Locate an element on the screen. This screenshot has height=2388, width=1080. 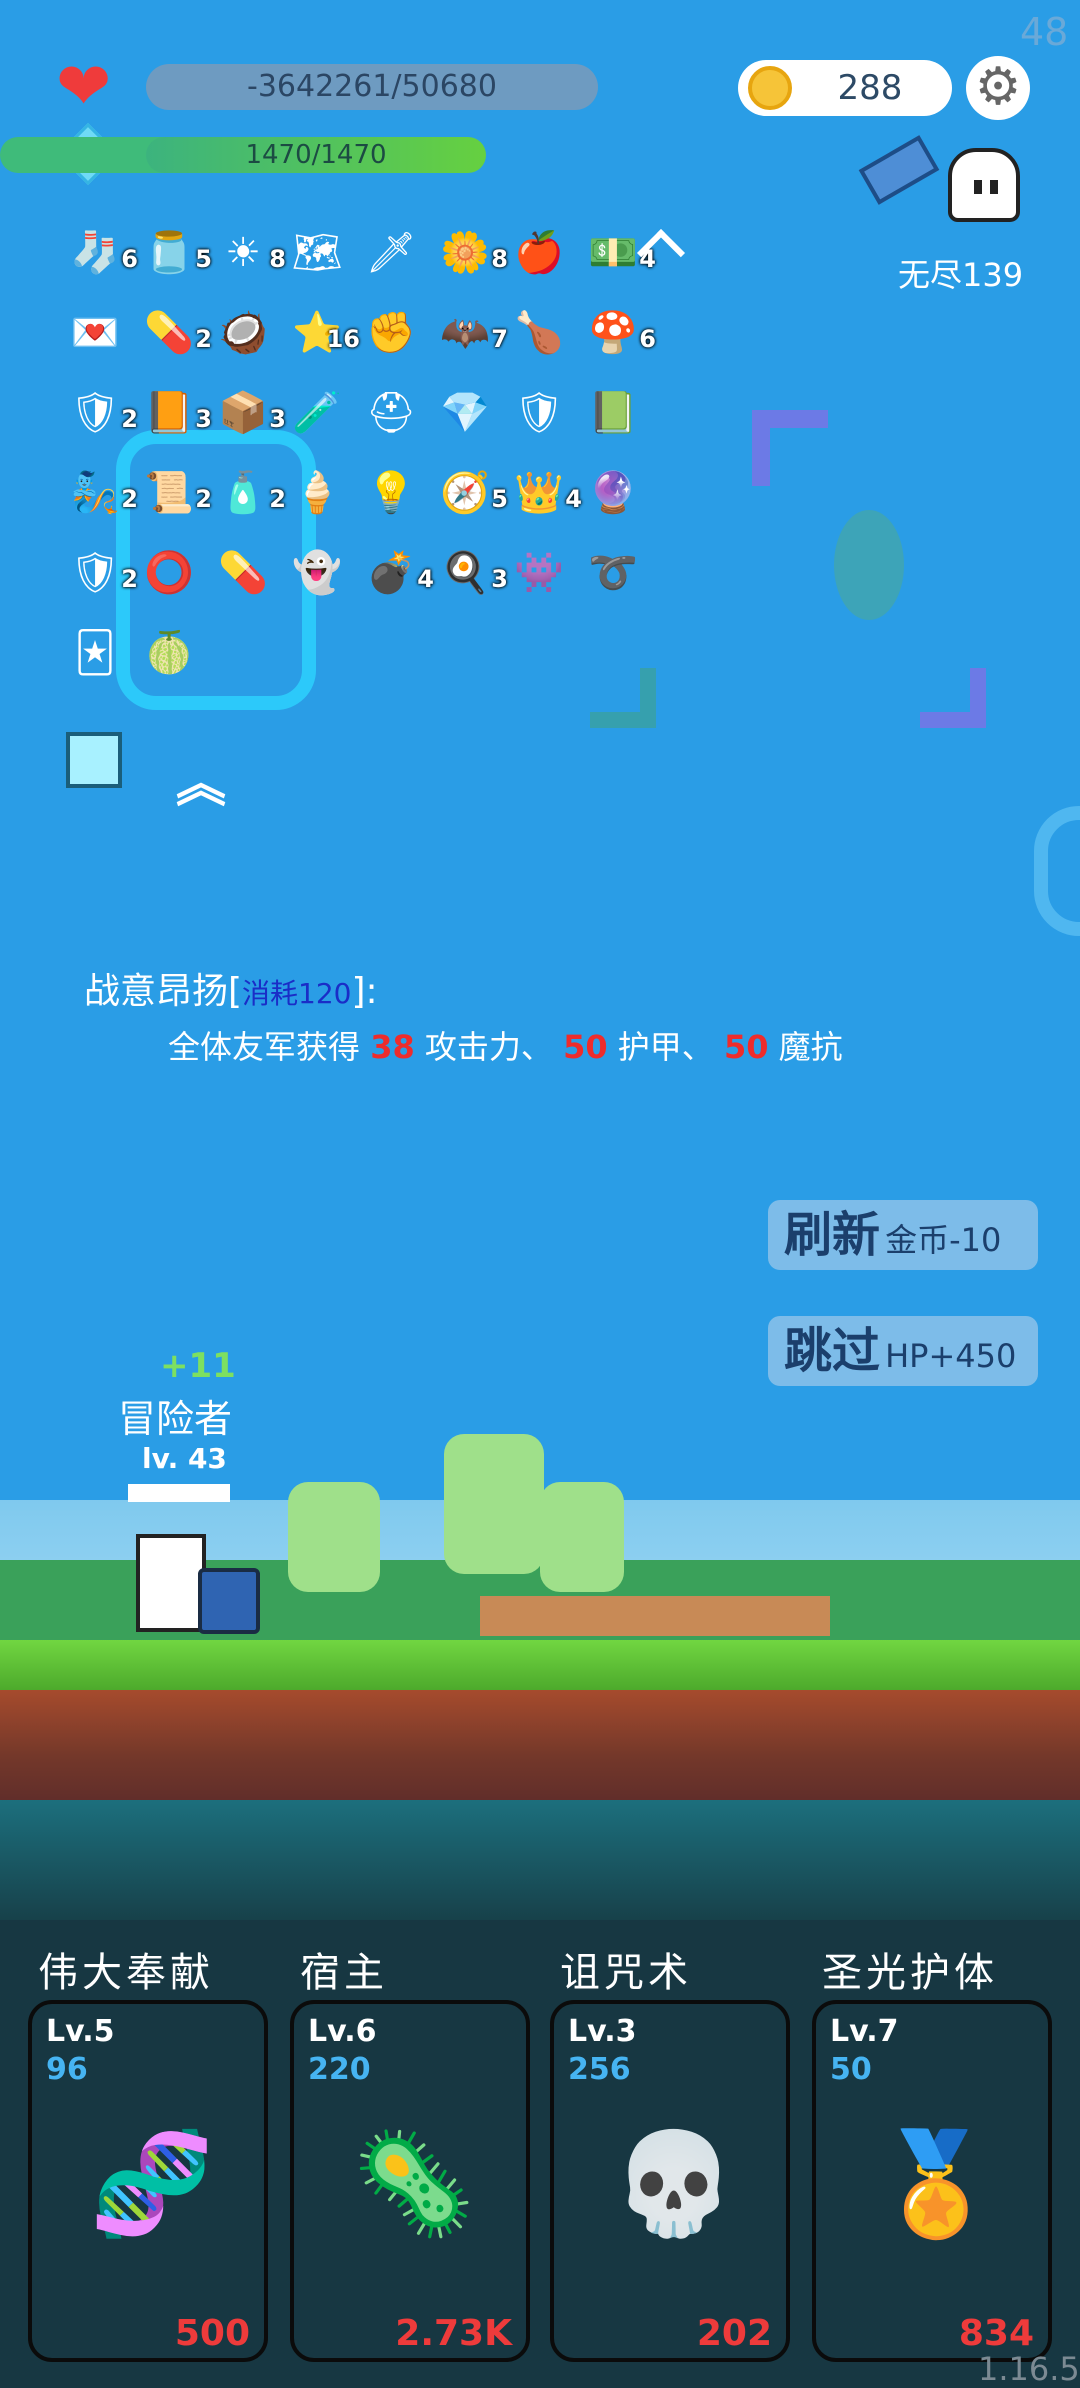
inventory-item-book-icon: 📙 3 is located at coordinates (174, 413).